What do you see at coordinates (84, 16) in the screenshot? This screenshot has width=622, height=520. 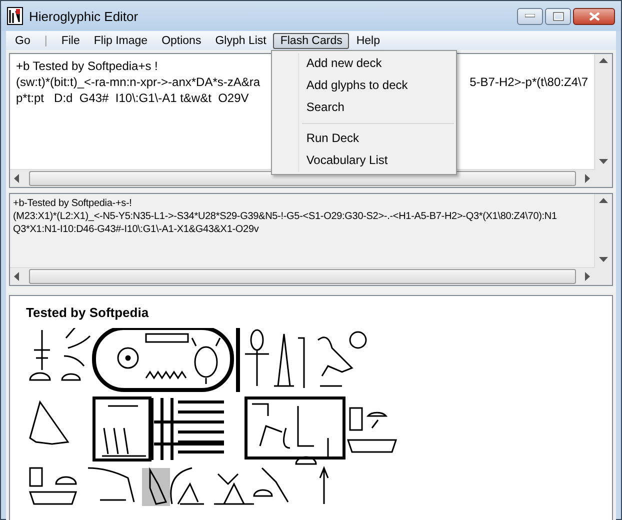 I see `window-title: Hieroglyphic Editor` at bounding box center [84, 16].